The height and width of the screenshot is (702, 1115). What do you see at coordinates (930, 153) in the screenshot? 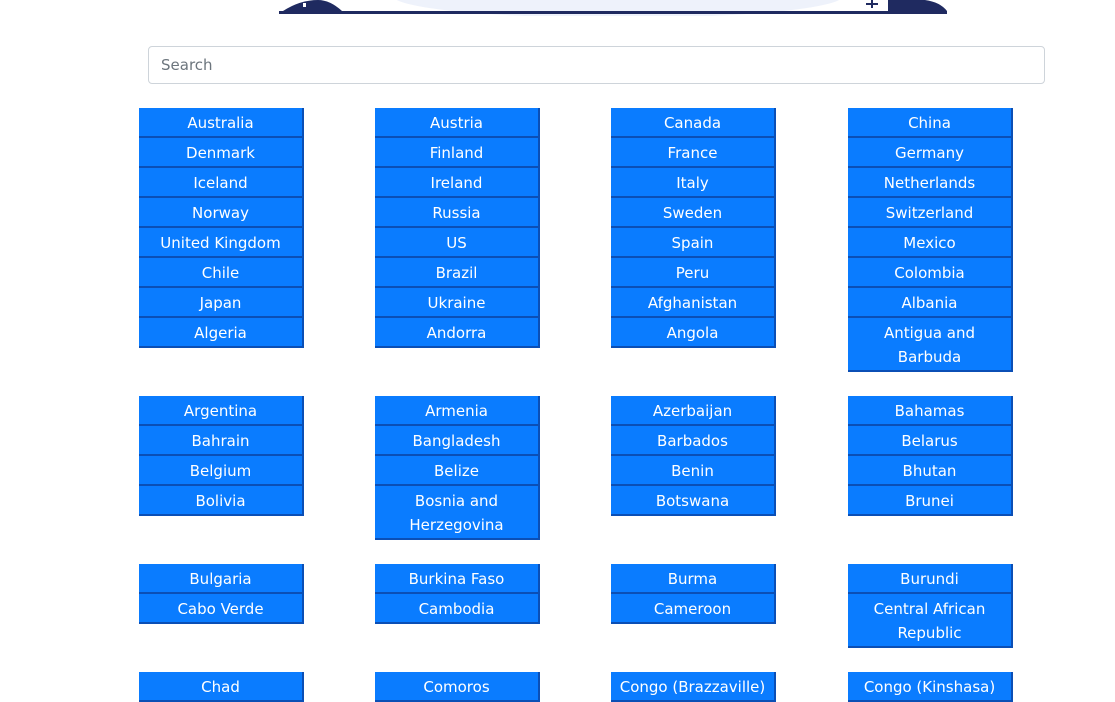
I see `country-button: Germany` at bounding box center [930, 153].